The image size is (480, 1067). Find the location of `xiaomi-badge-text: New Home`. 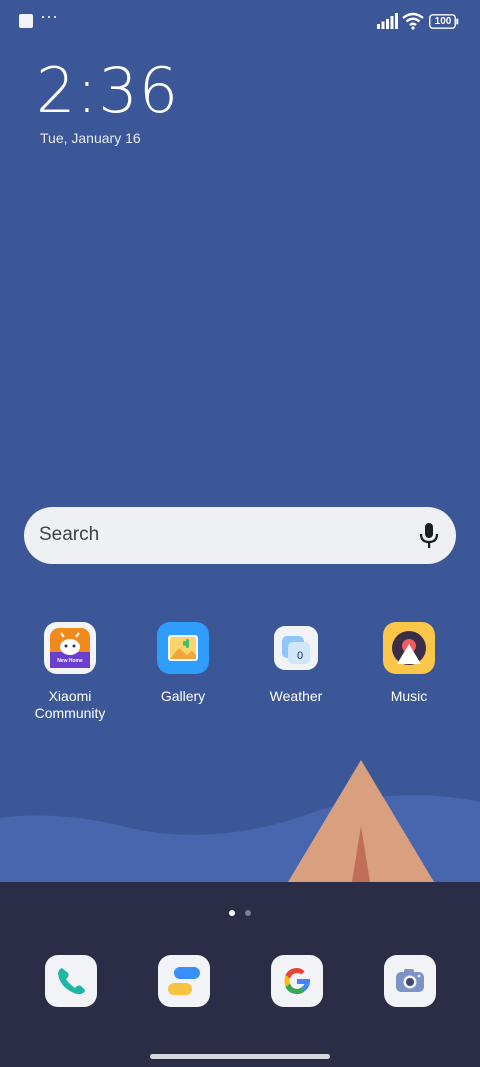

xiaomi-badge-text: New Home is located at coordinates (70, 661).